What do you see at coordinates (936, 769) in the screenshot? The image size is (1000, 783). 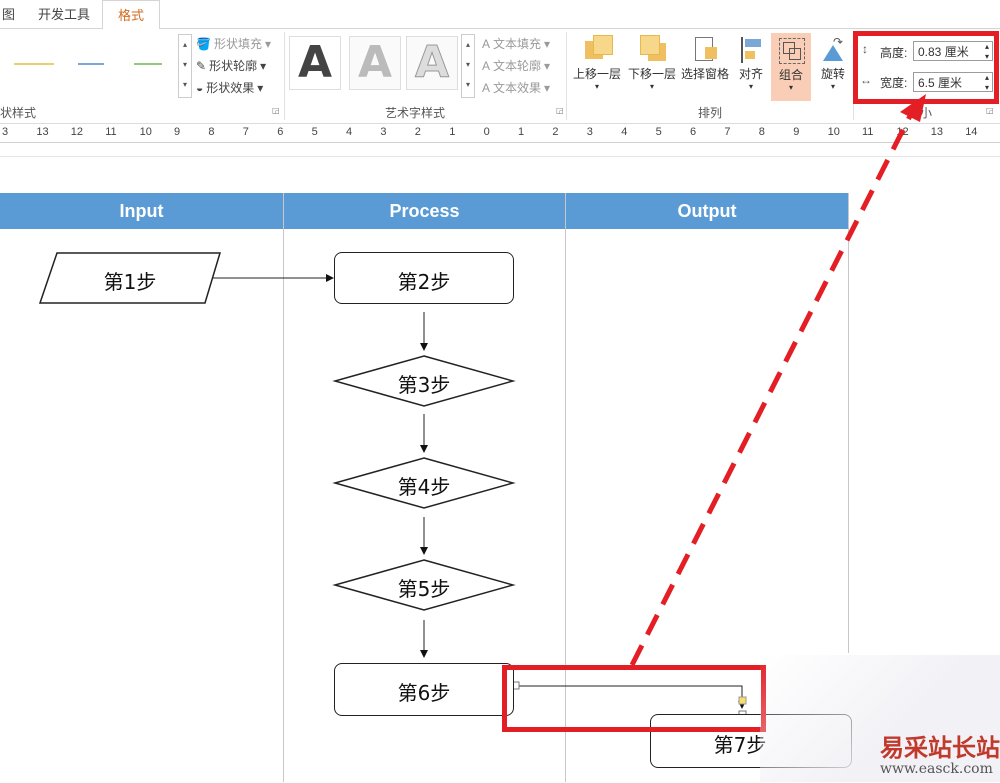 I see `watermark-url: www.easck.com` at bounding box center [936, 769].